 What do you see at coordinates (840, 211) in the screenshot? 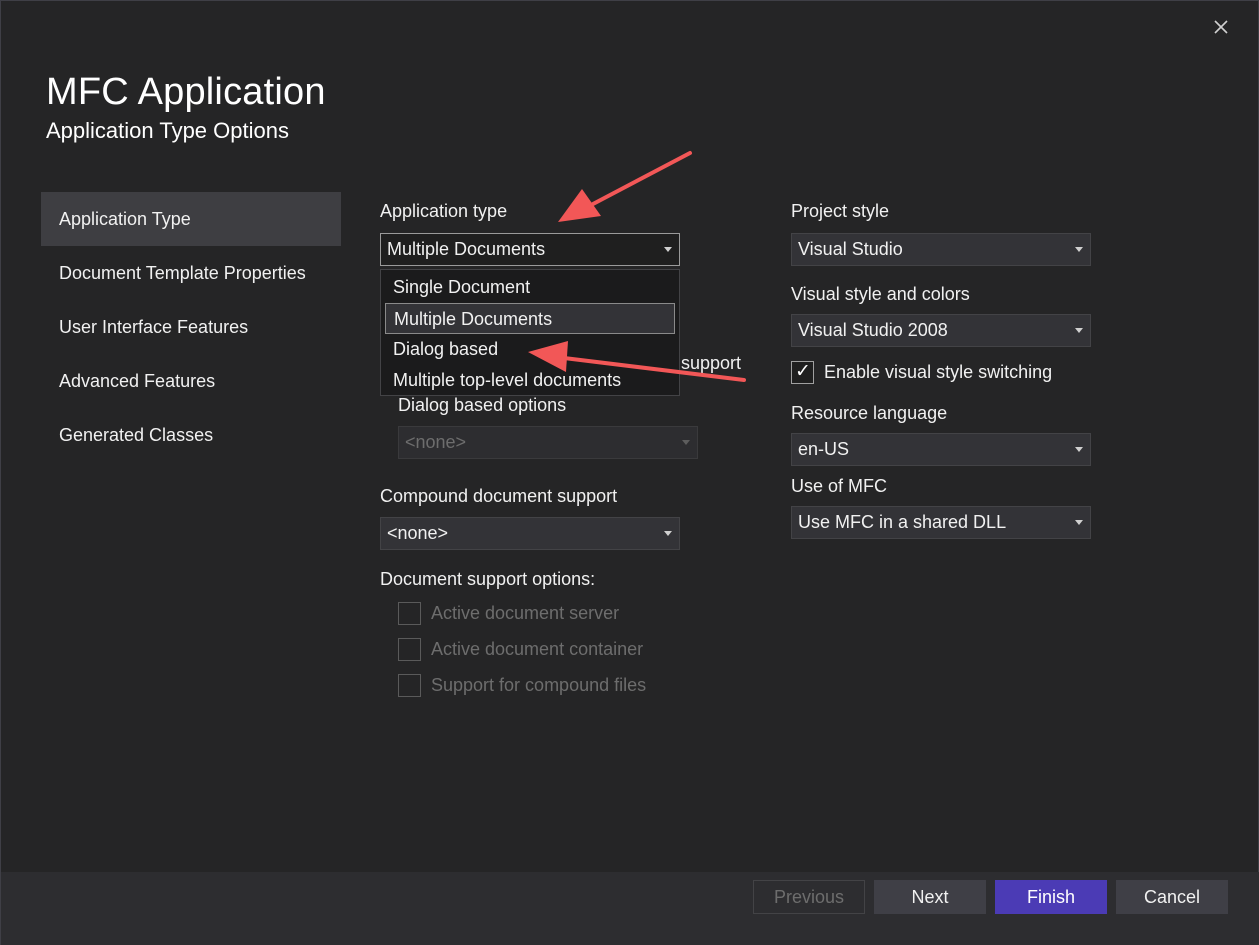
I see `project-style-label: Project style` at bounding box center [840, 211].